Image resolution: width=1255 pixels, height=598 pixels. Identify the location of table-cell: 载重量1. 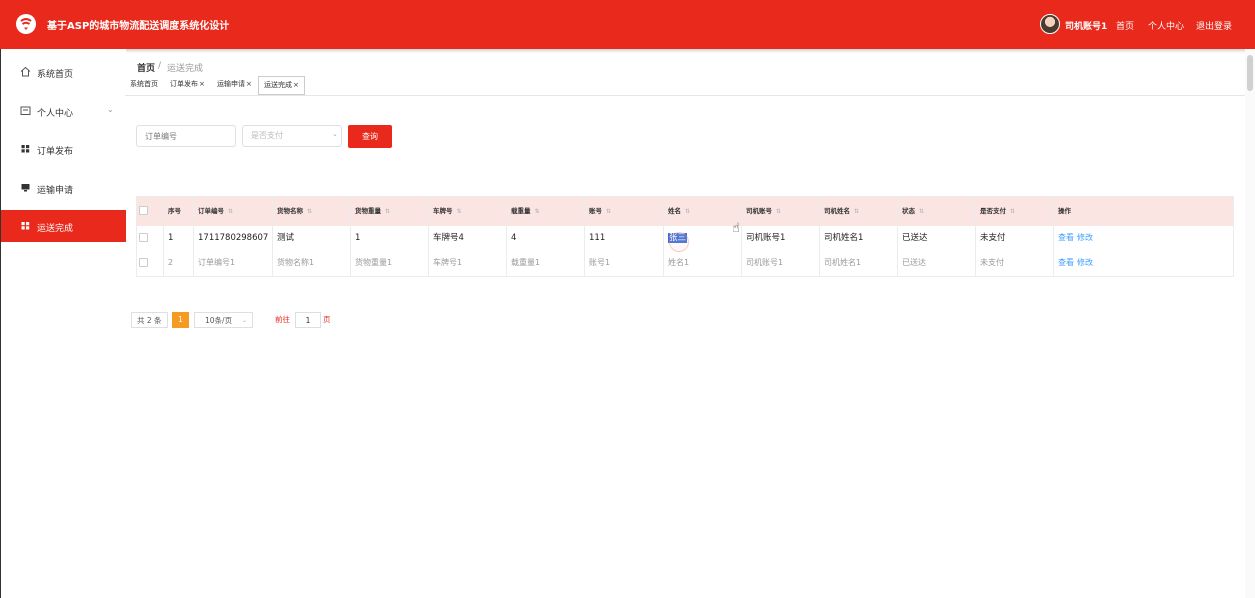
(546, 263).